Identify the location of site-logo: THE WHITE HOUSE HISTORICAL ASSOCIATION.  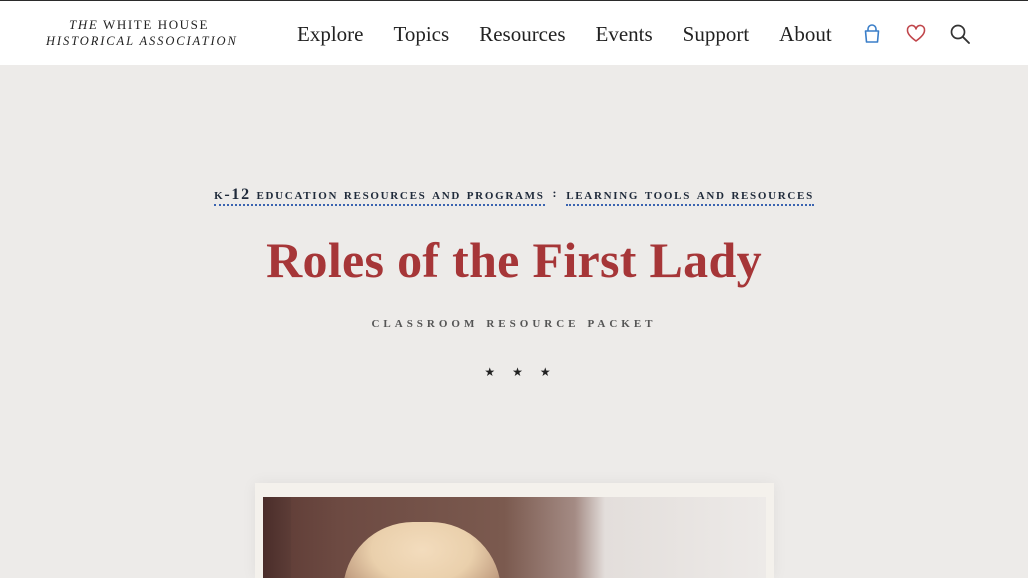
(151, 33).